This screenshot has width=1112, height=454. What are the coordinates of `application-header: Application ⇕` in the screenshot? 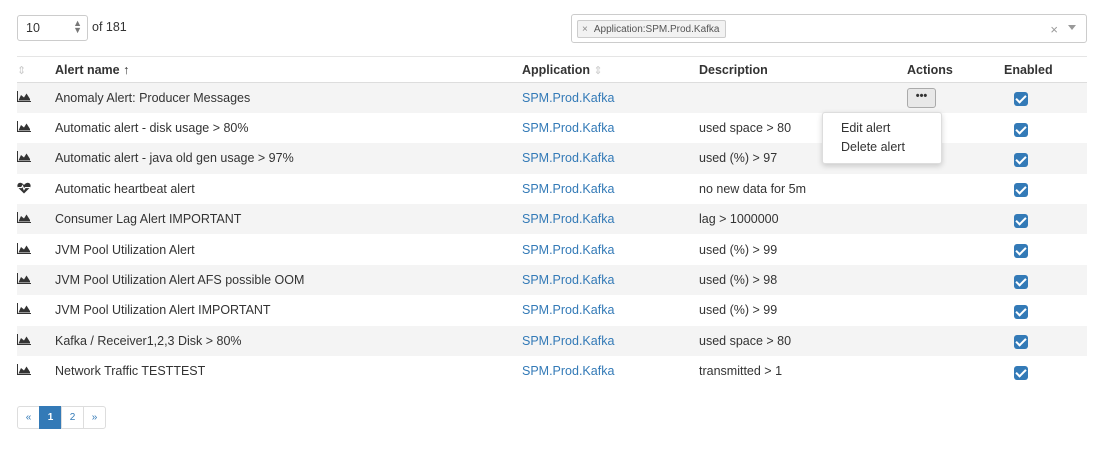 It's located at (610, 69).